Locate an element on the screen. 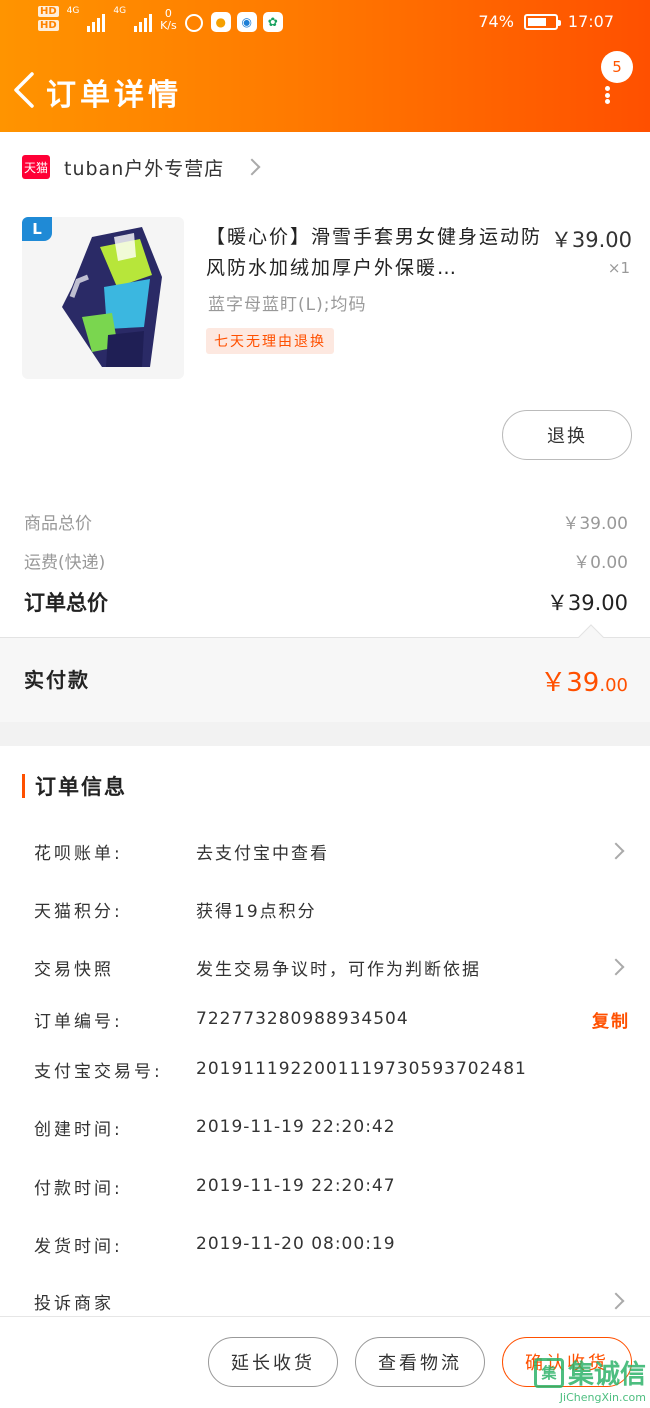  status-bar: HD HD 4G 4G 0 K/s ● ◉ ✿ 74% 17:07 is located at coordinates (325, 23).